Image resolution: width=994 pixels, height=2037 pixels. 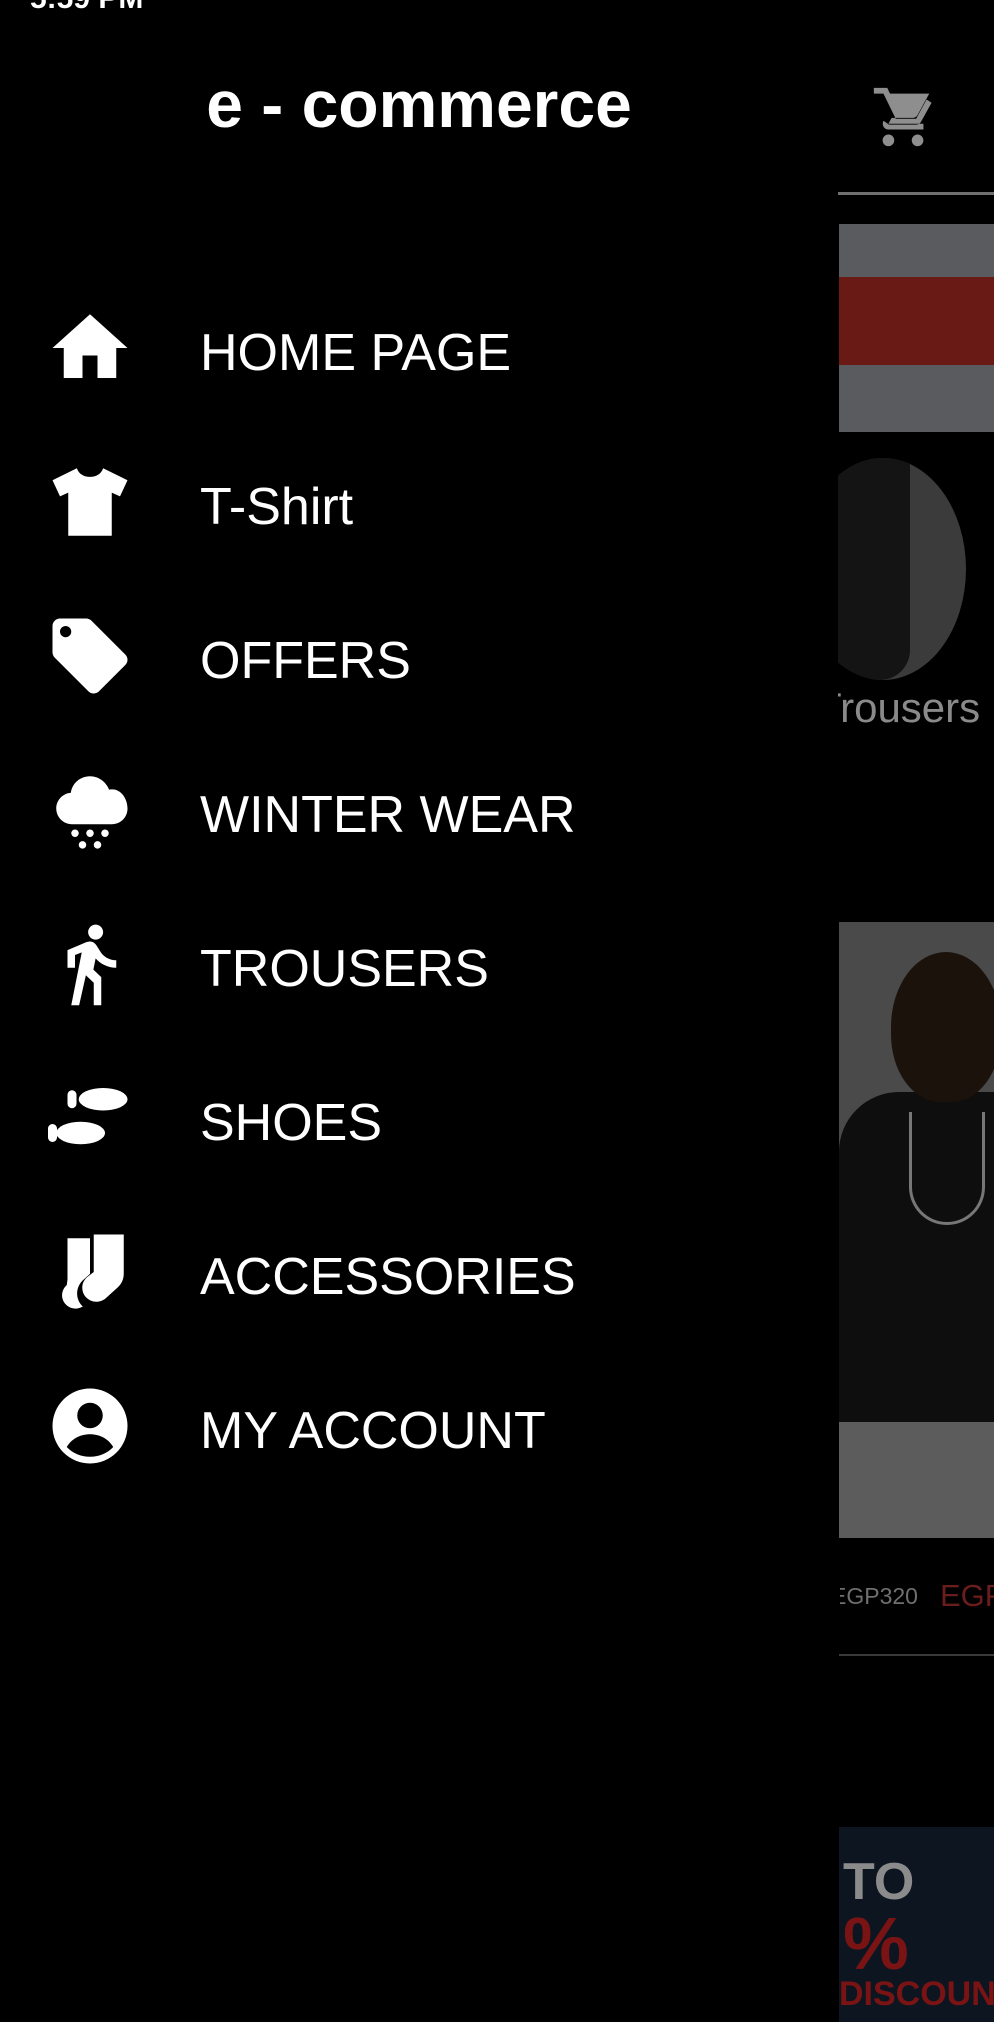 What do you see at coordinates (90, 656) in the screenshot?
I see `tag-icon` at bounding box center [90, 656].